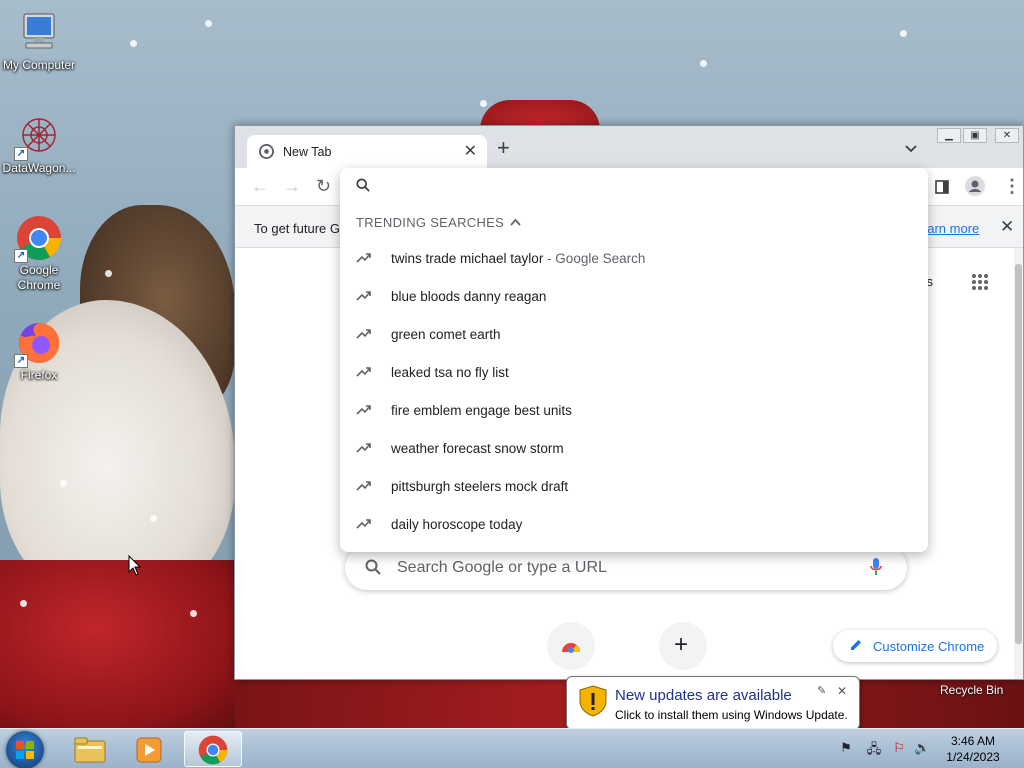  What do you see at coordinates (1007, 135) in the screenshot?
I see `close-window-button: ✕` at bounding box center [1007, 135].